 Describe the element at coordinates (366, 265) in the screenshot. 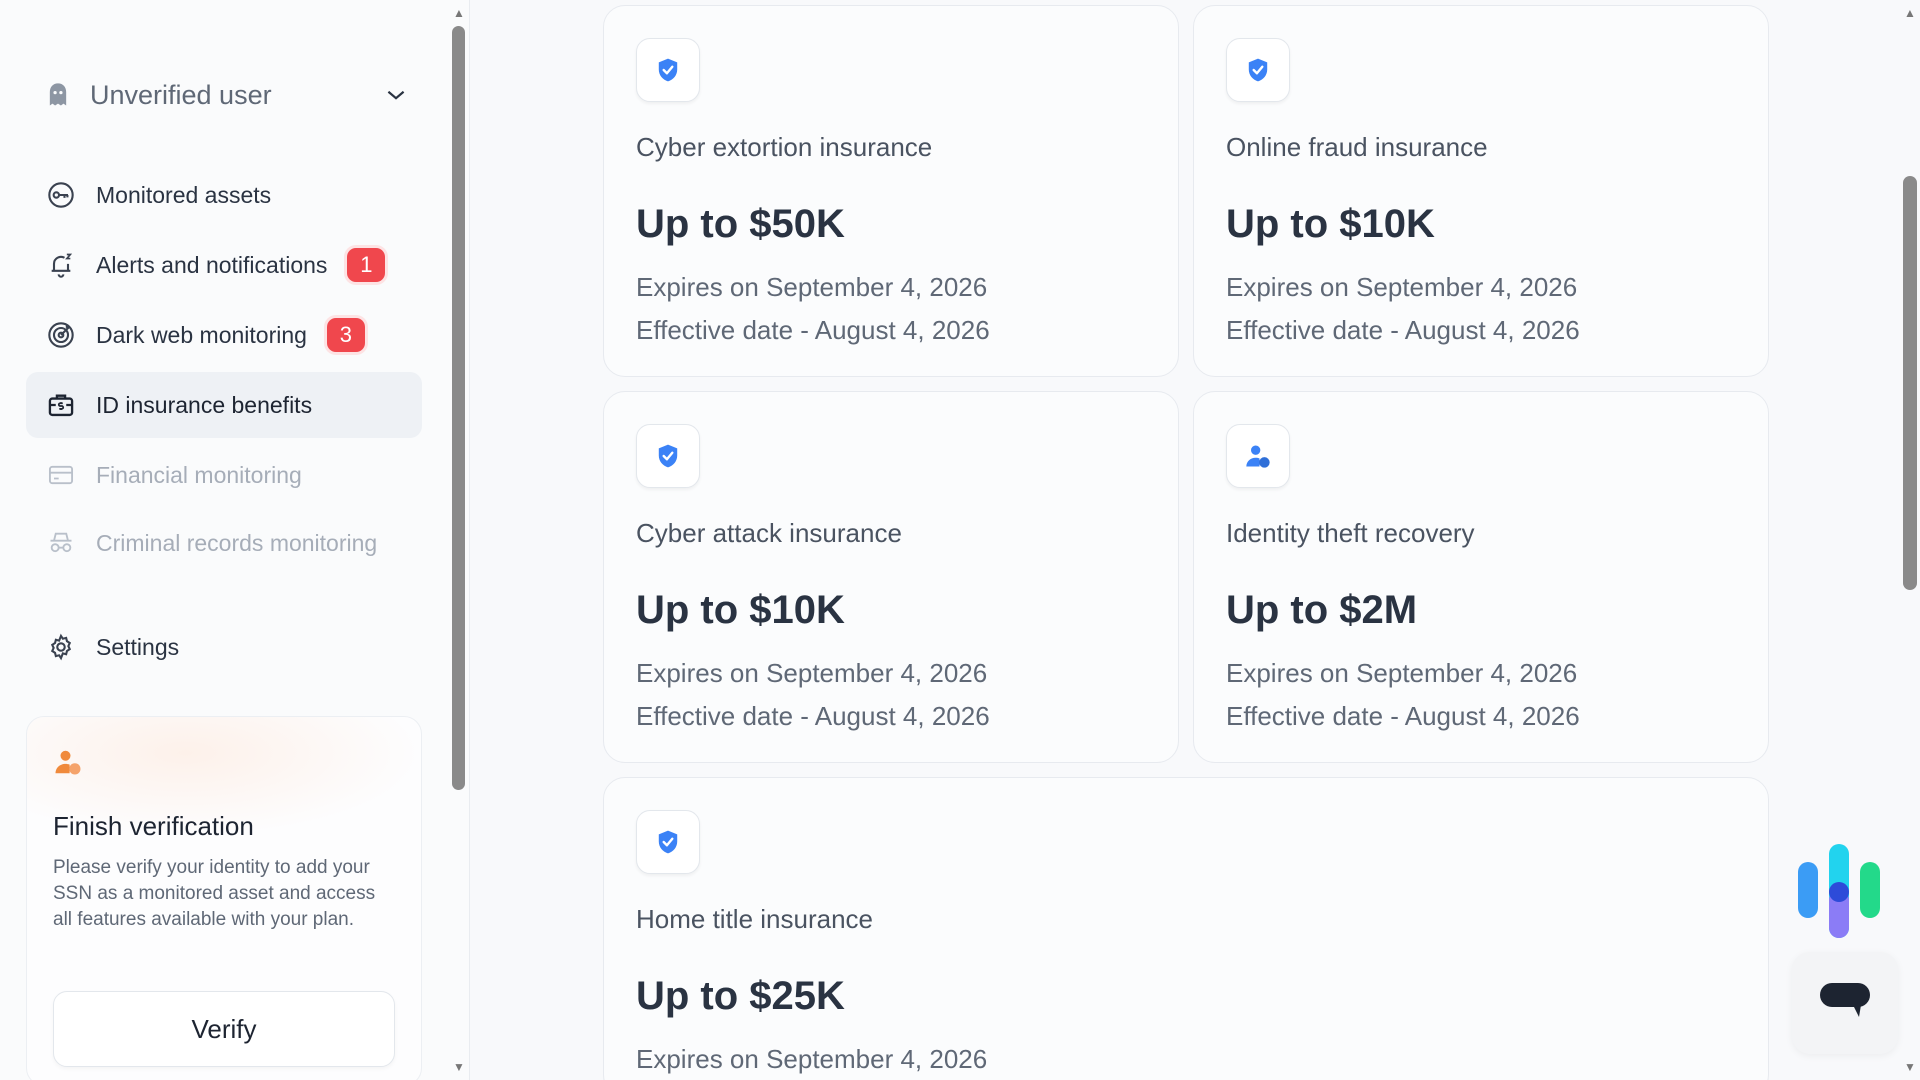

I see `notification-badge: 1` at that location.